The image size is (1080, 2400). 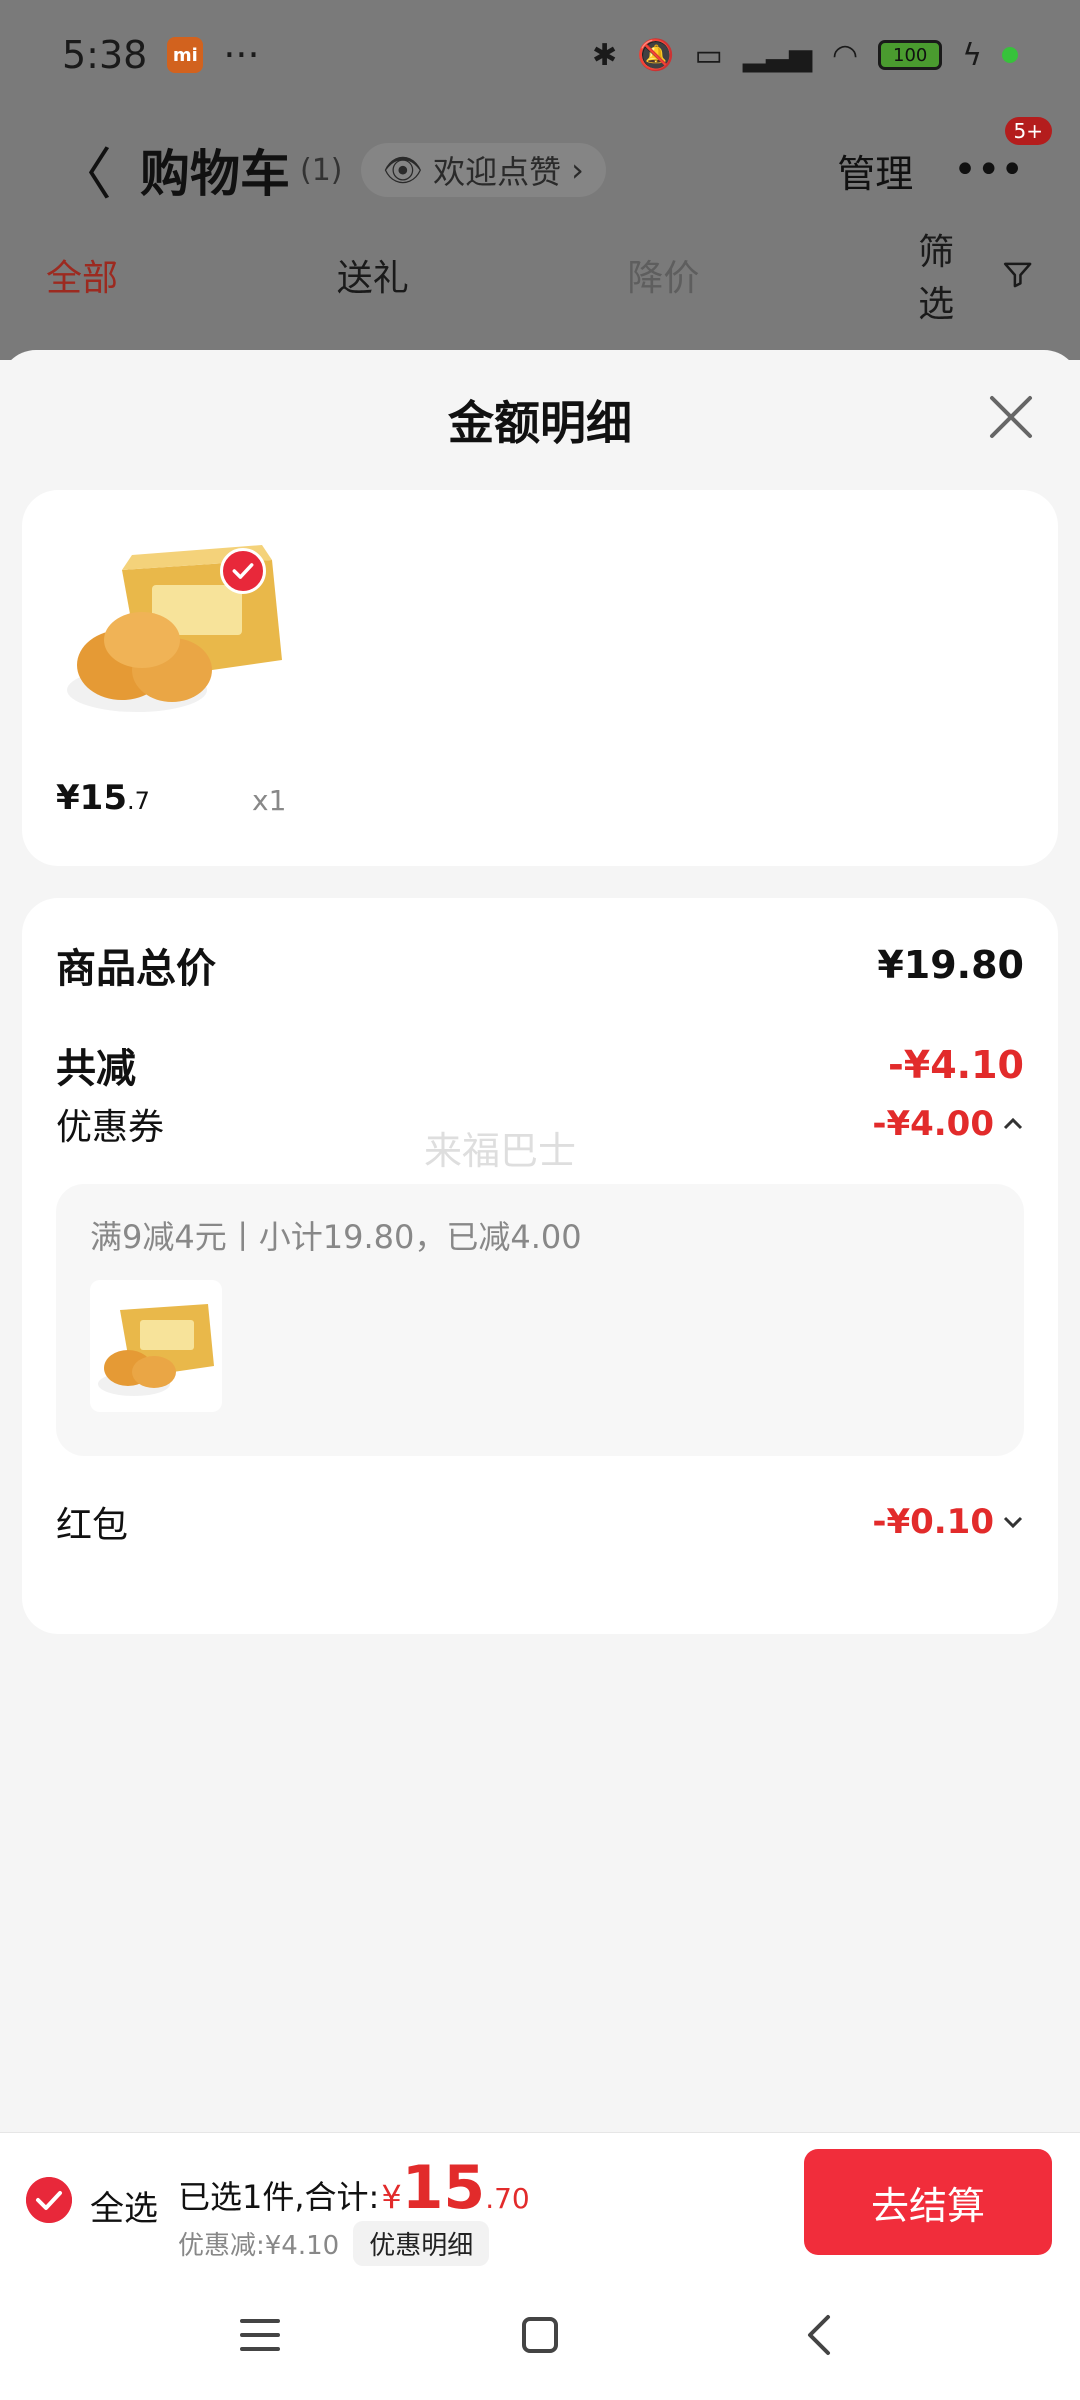 What do you see at coordinates (540, 2201) in the screenshot?
I see `checkout-bar: 全选 已选1件,合计: ¥ 15 .70 优惠减:¥4.10 优惠明细 去结算` at bounding box center [540, 2201].